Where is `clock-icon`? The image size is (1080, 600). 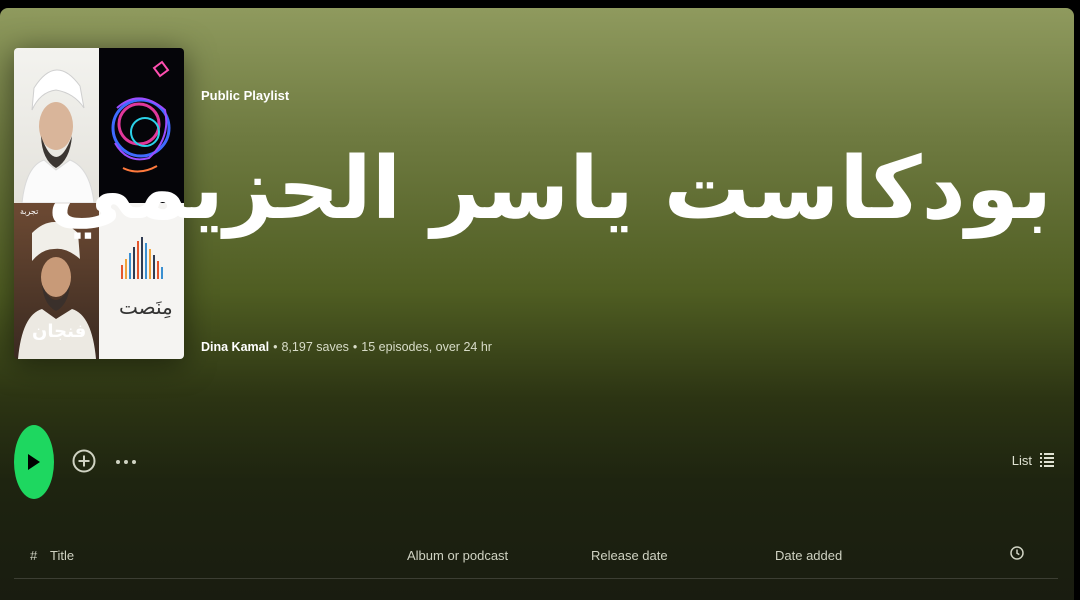 clock-icon is located at coordinates (1017, 553).